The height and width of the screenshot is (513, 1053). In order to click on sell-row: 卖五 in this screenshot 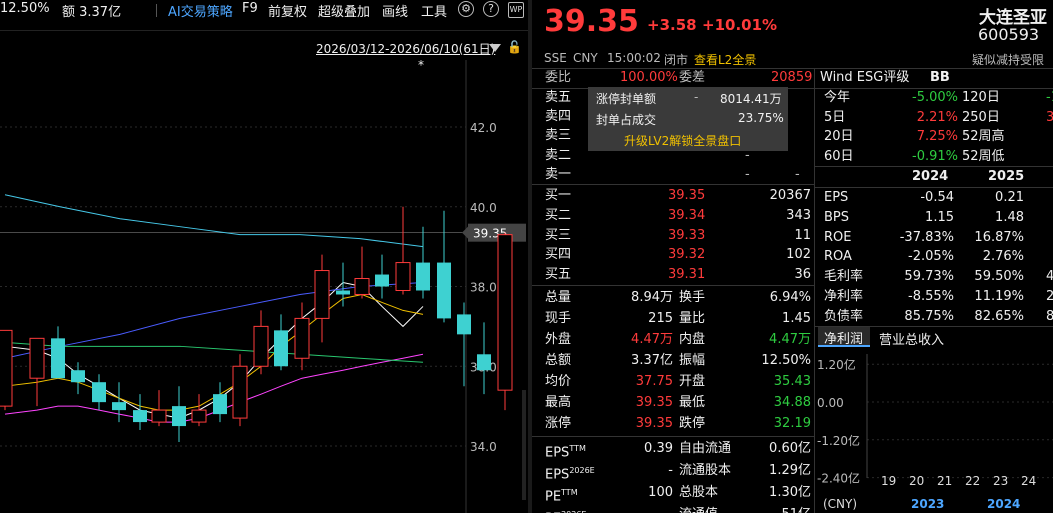, I will do `click(680, 98)`.